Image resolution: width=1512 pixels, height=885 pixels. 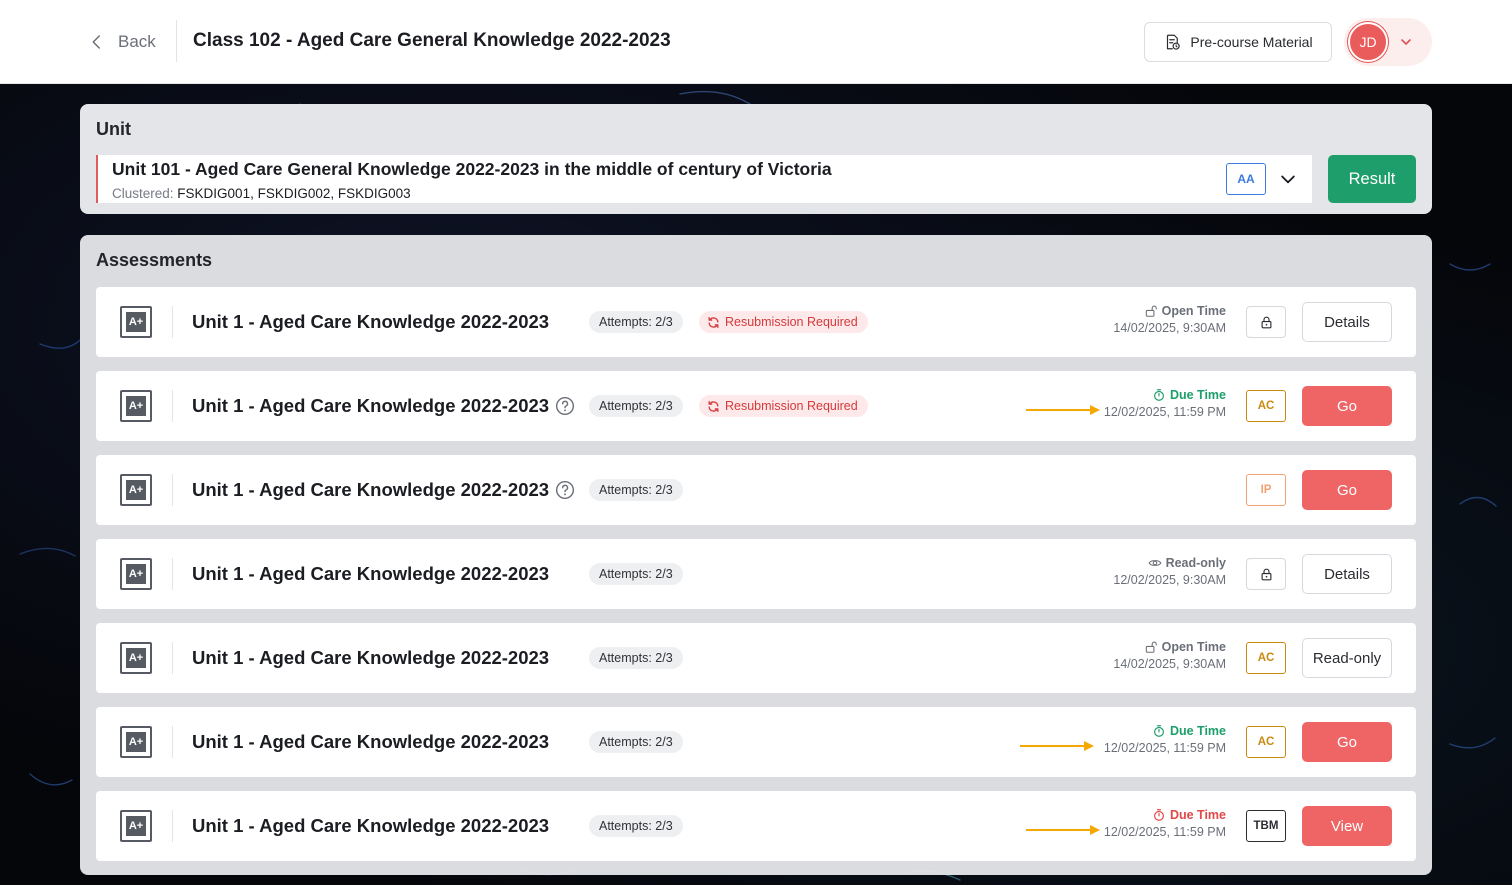 What do you see at coordinates (113, 129) in the screenshot?
I see `unit-heading: Unit` at bounding box center [113, 129].